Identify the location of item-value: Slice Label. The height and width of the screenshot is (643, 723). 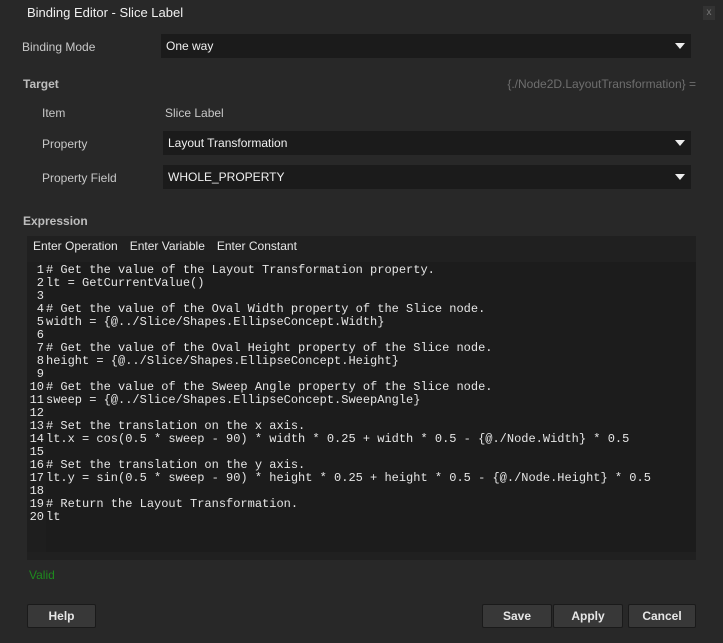
(194, 113).